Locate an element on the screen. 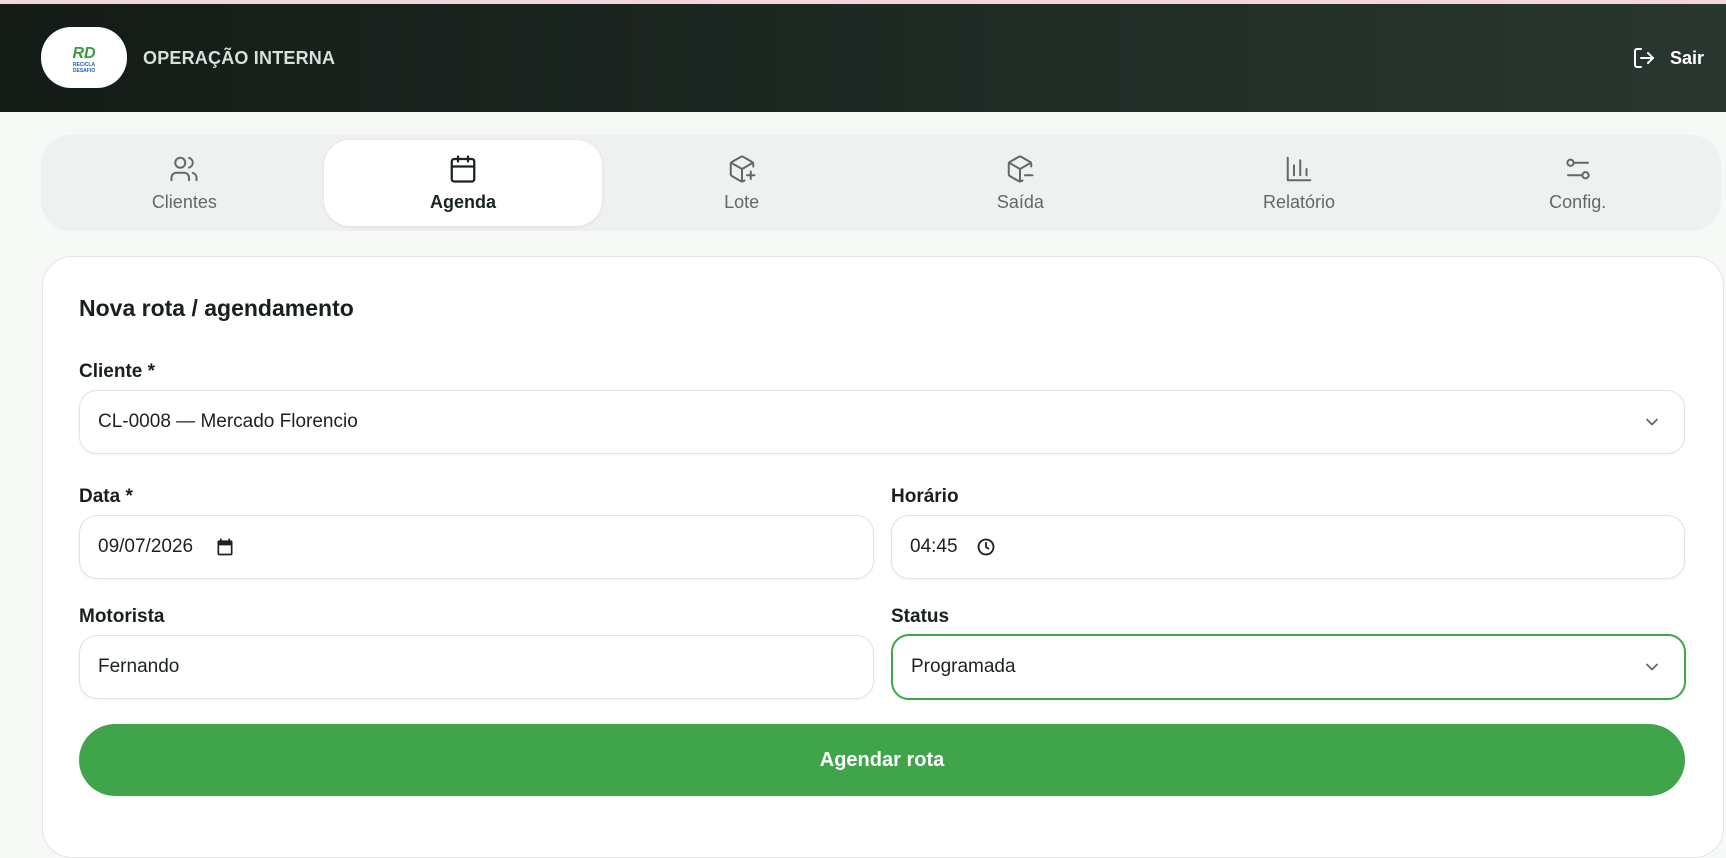  tab-saida: Saída is located at coordinates (1020, 183).